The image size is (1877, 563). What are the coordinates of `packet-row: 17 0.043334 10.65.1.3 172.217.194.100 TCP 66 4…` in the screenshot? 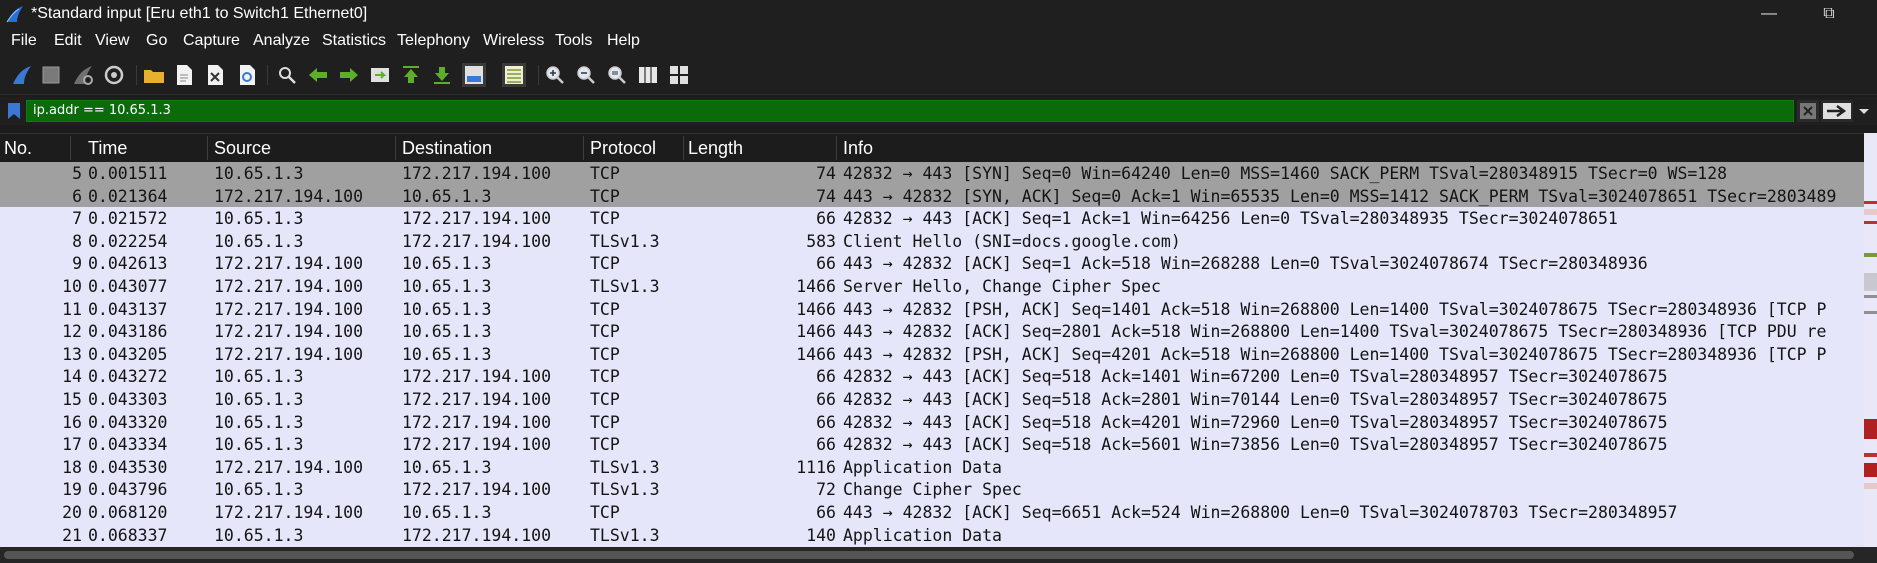 It's located at (932, 444).